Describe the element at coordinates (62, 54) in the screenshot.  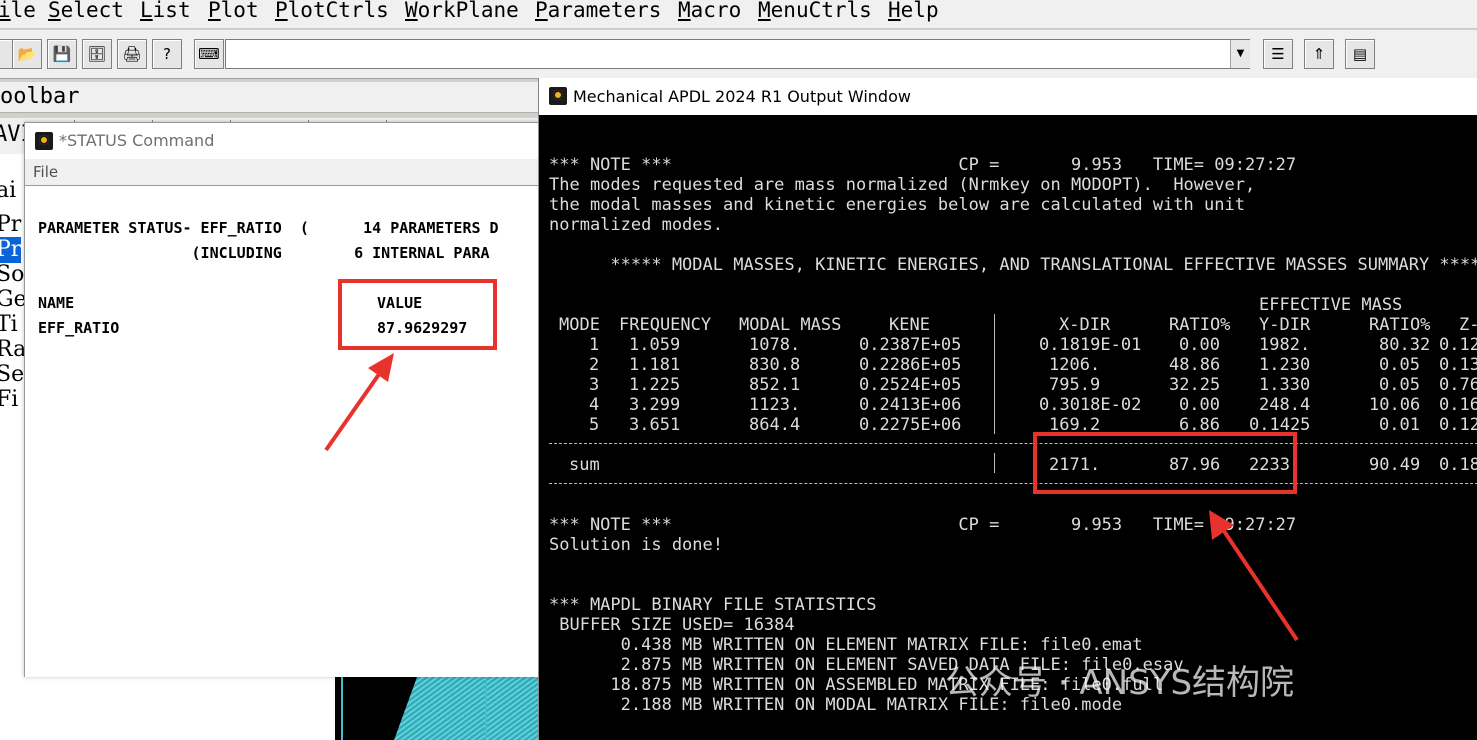
I see `save-icon: 💾` at that location.